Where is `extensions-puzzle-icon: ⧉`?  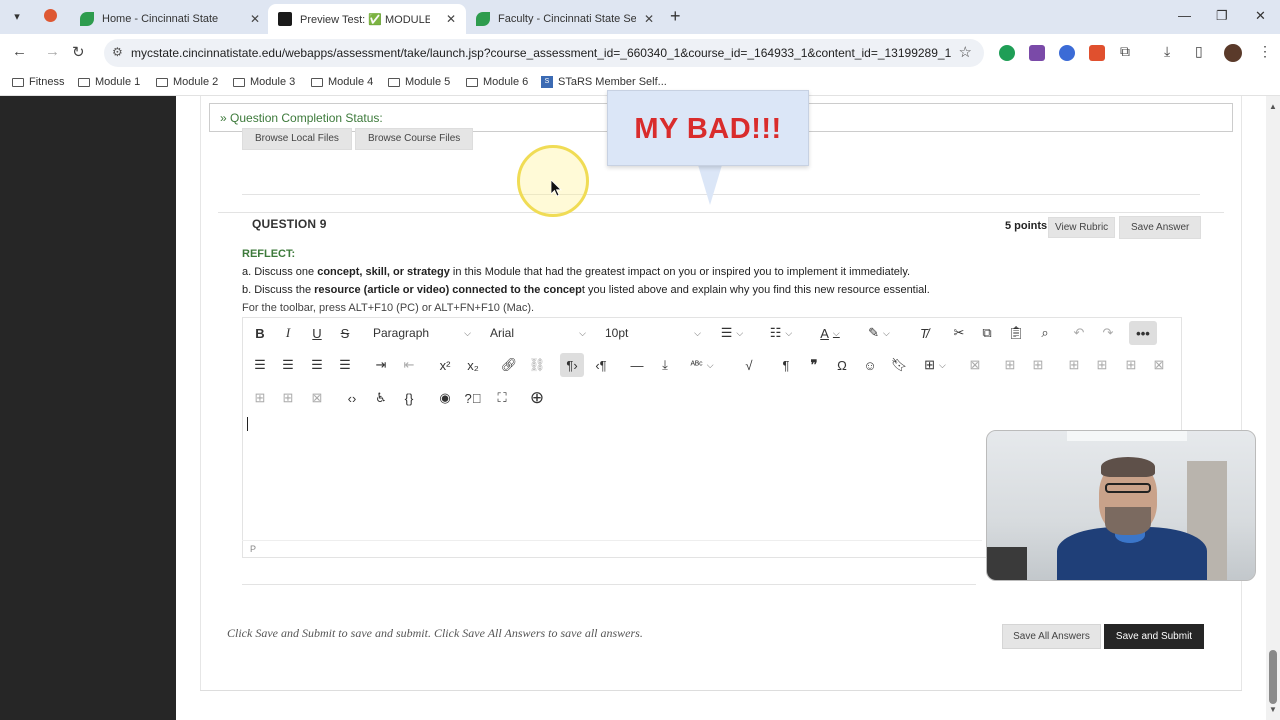 extensions-puzzle-icon: ⧉ is located at coordinates (1125, 51).